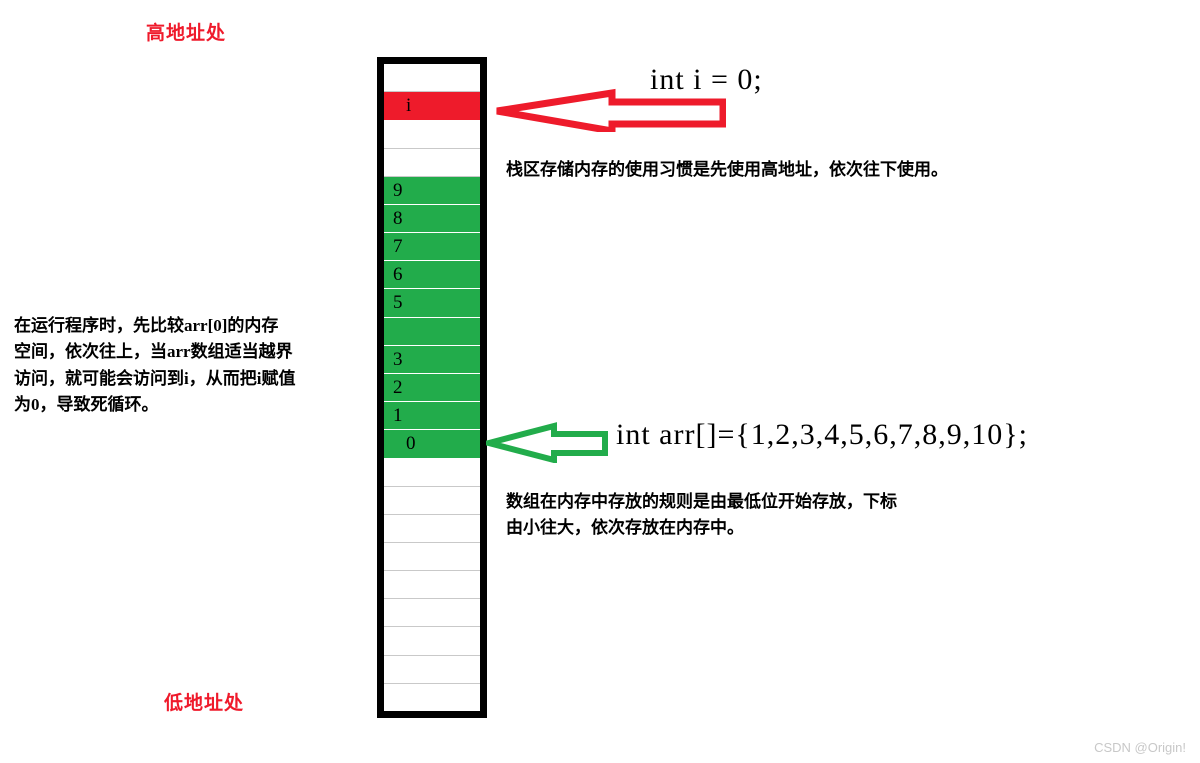 The height and width of the screenshot is (763, 1200). I want to click on memory-cell: 8, so click(432, 219).